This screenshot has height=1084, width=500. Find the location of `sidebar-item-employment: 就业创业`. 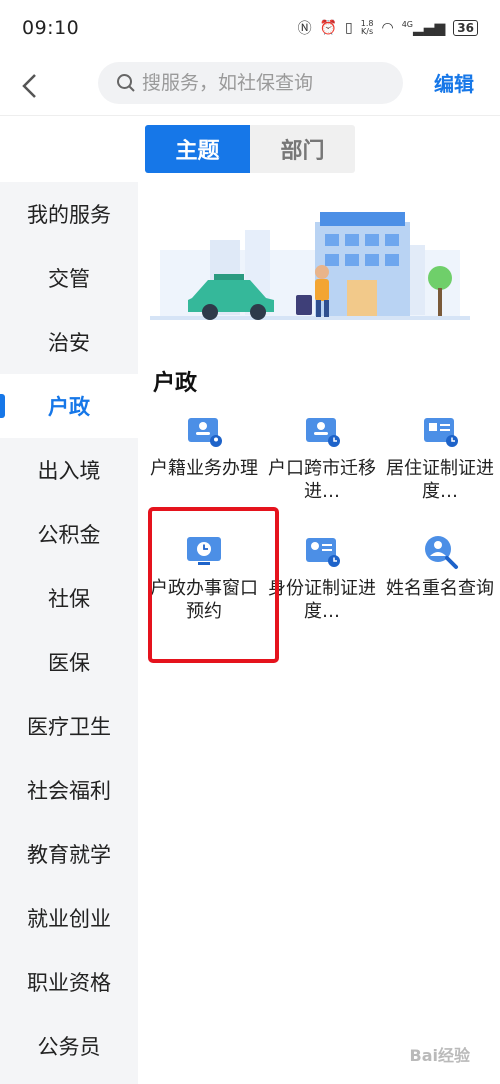

sidebar-item-employment: 就业创业 is located at coordinates (69, 918).